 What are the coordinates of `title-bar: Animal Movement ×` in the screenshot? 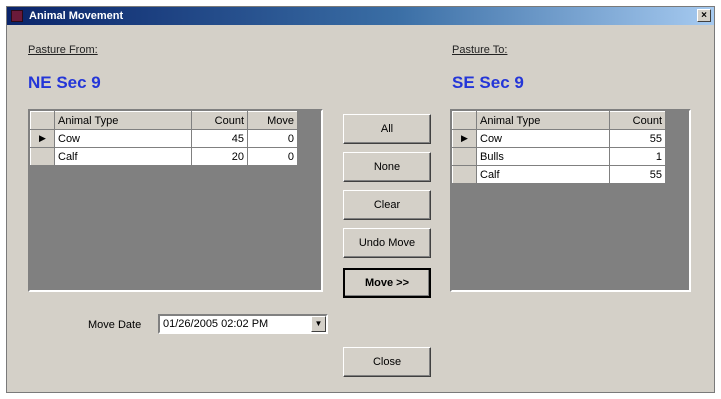 It's located at (360, 16).